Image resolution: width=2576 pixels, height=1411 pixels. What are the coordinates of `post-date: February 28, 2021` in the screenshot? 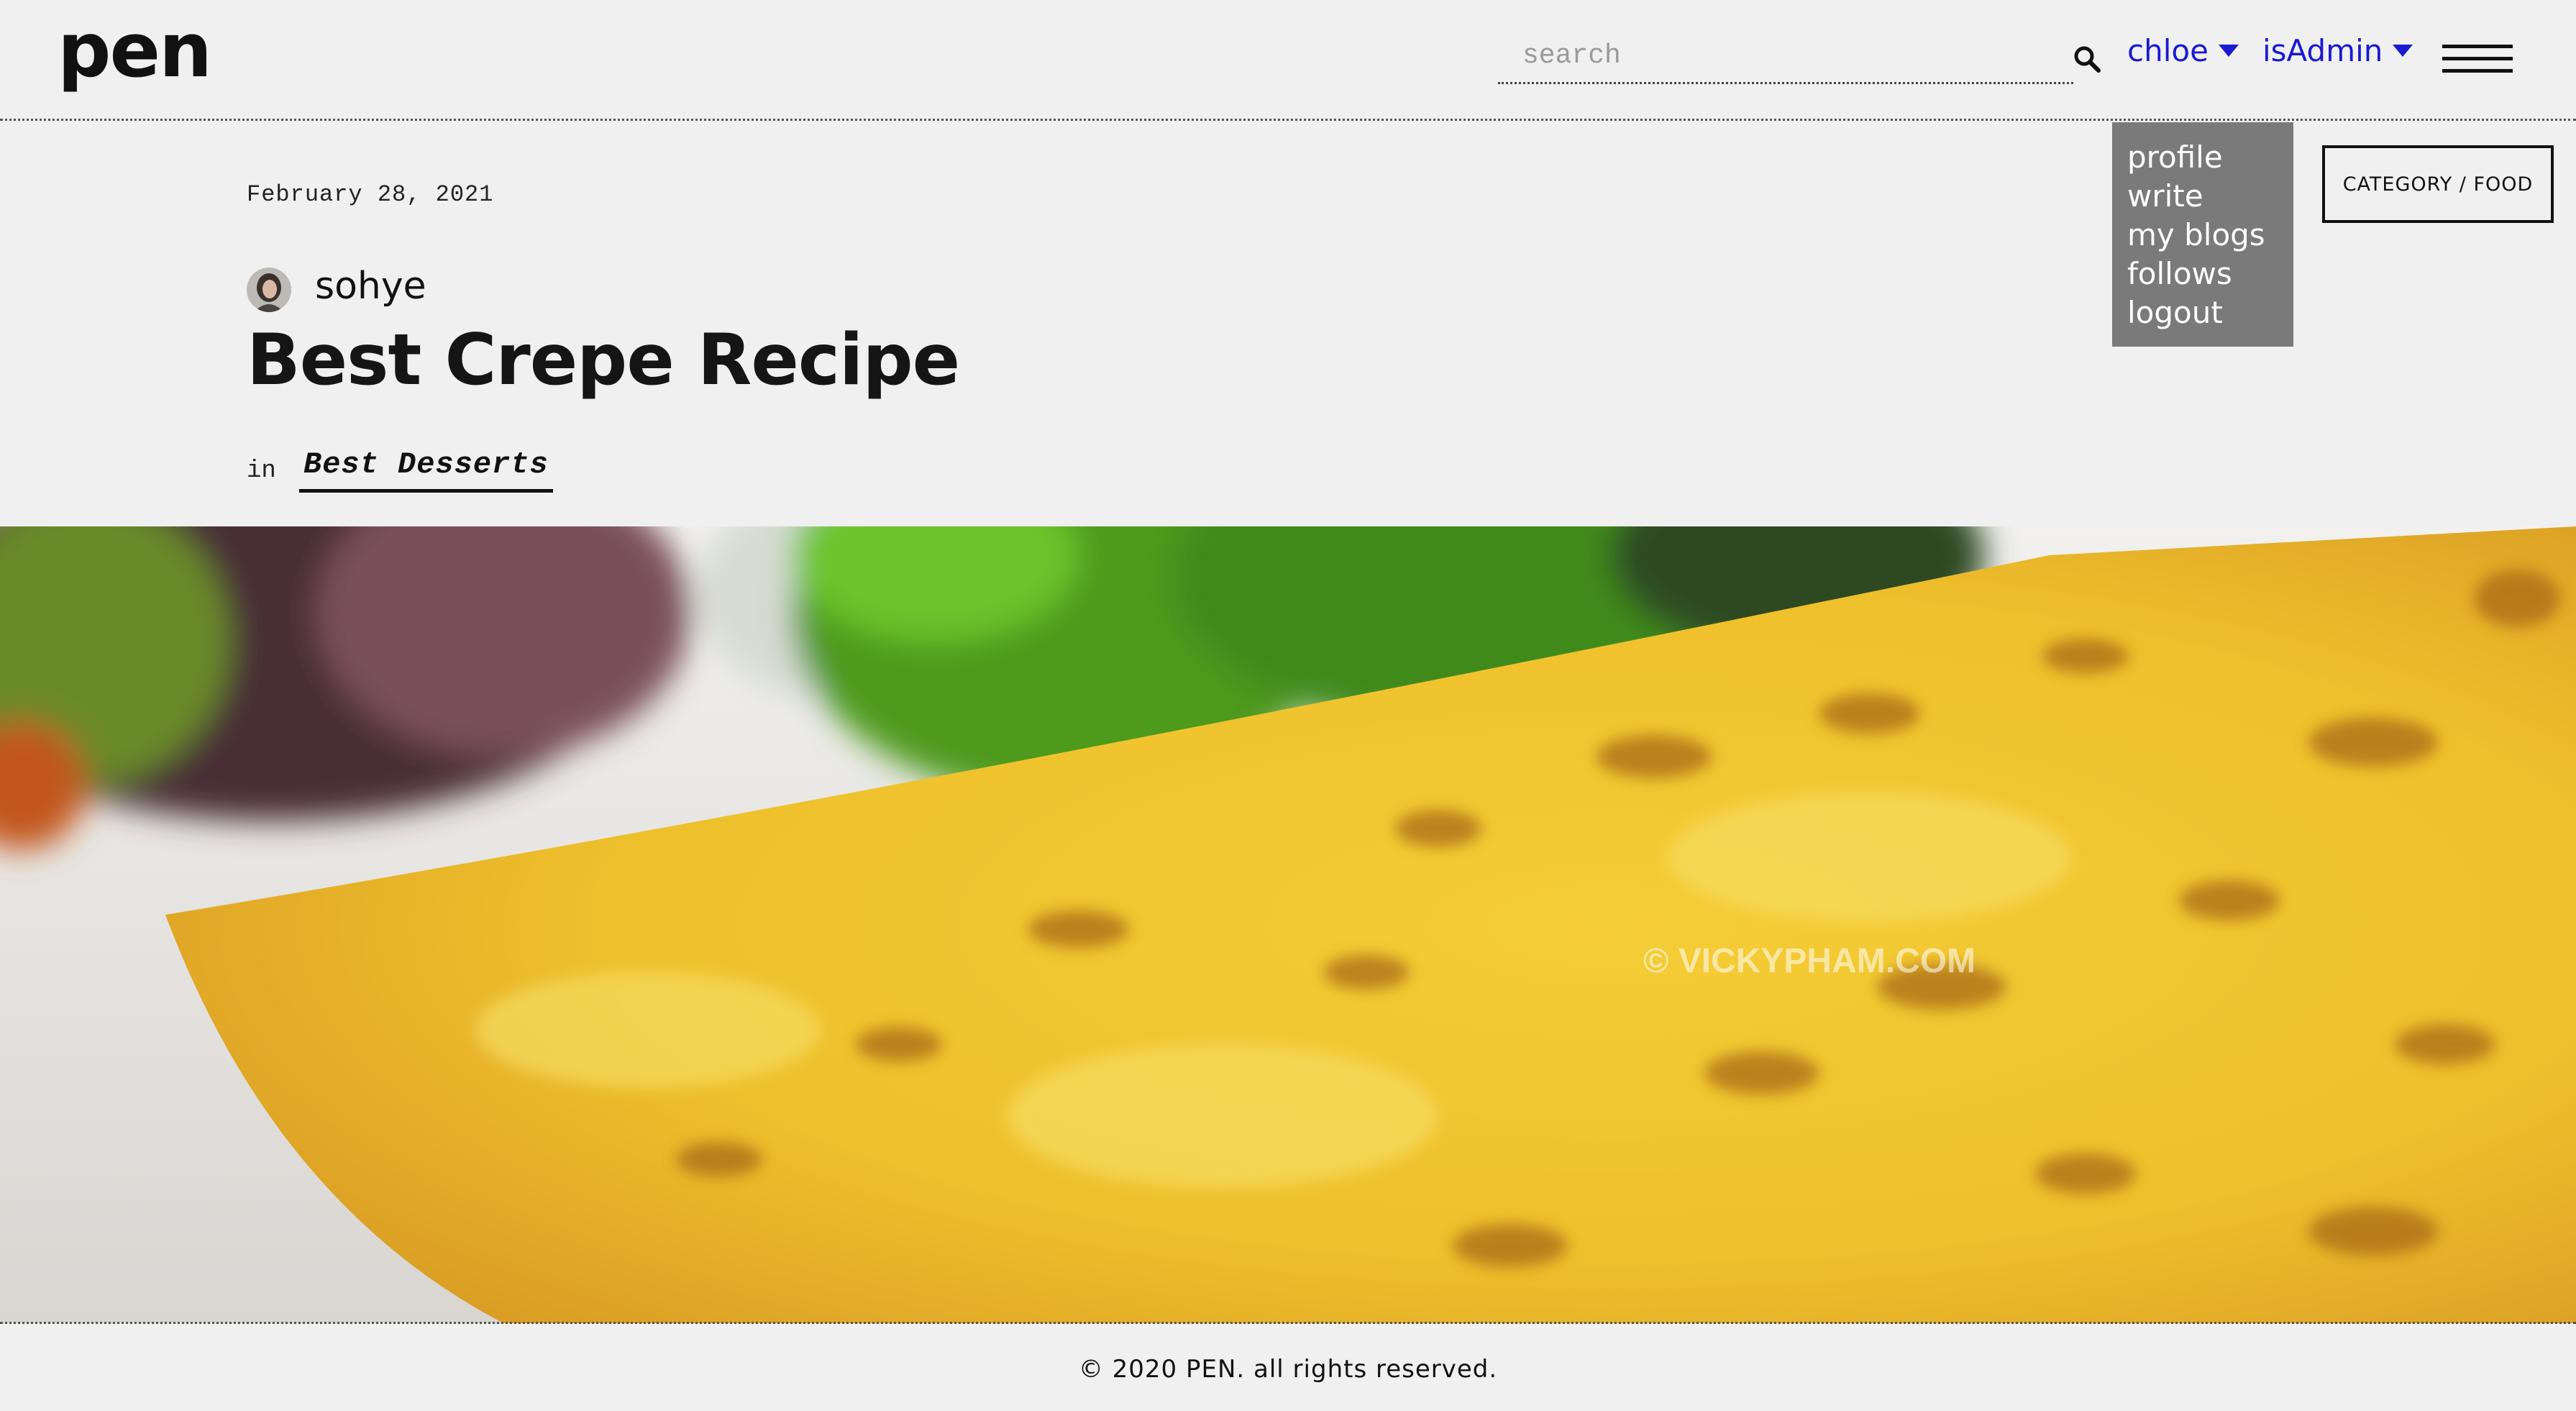 It's located at (370, 194).